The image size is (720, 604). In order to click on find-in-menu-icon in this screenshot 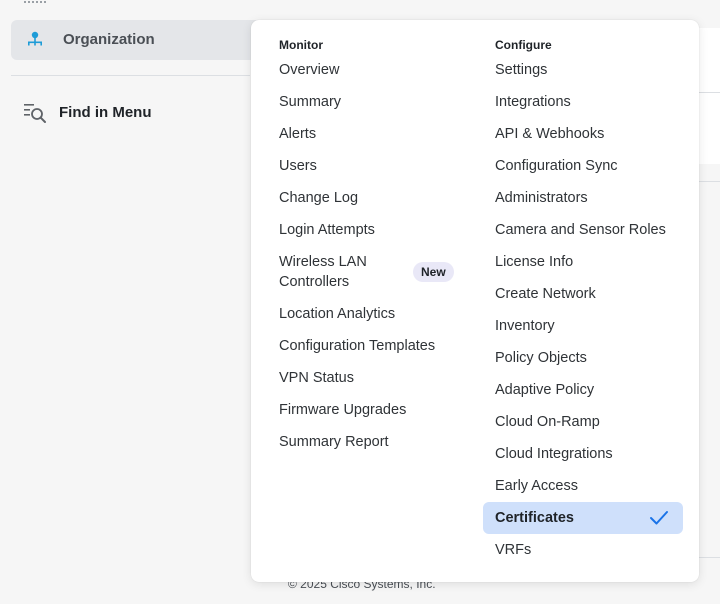, I will do `click(35, 113)`.